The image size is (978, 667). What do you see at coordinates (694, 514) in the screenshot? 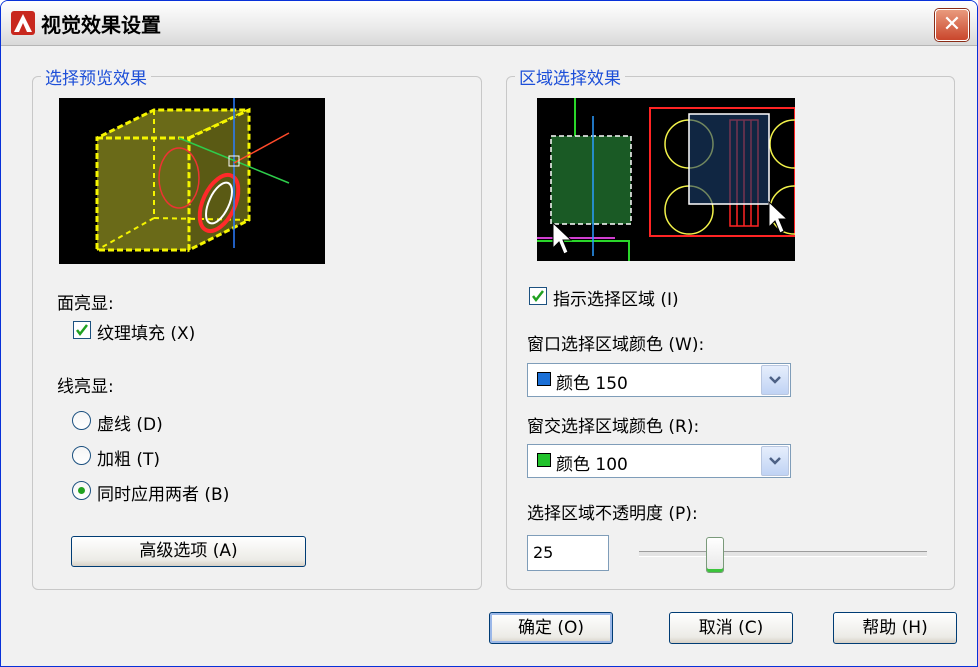
I see `opacity-suffix: :` at bounding box center [694, 514].